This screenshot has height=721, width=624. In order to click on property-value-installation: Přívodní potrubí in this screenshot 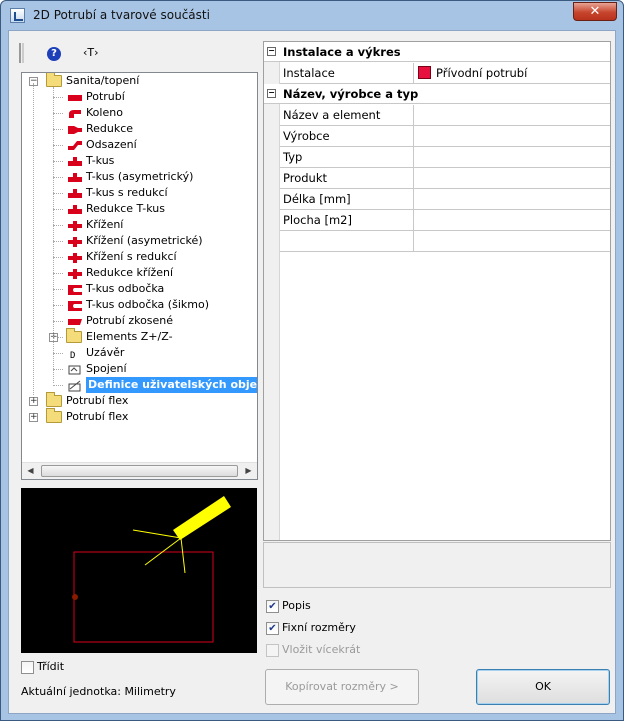, I will do `click(472, 73)`.